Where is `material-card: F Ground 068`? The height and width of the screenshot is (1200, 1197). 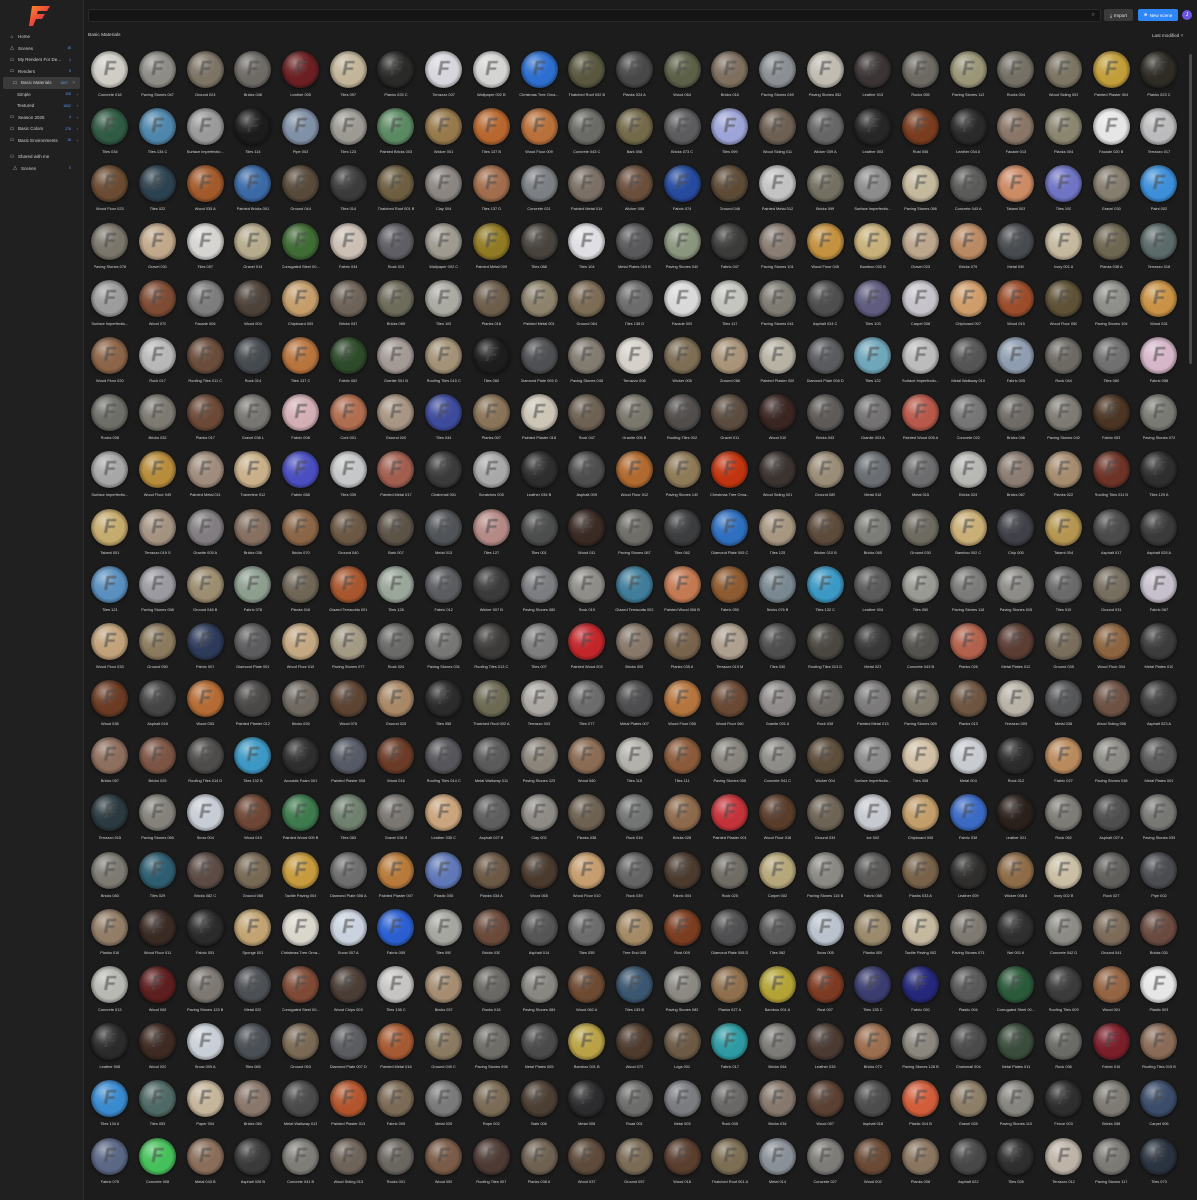 material-card: F Ground 068 is located at coordinates (253, 877).